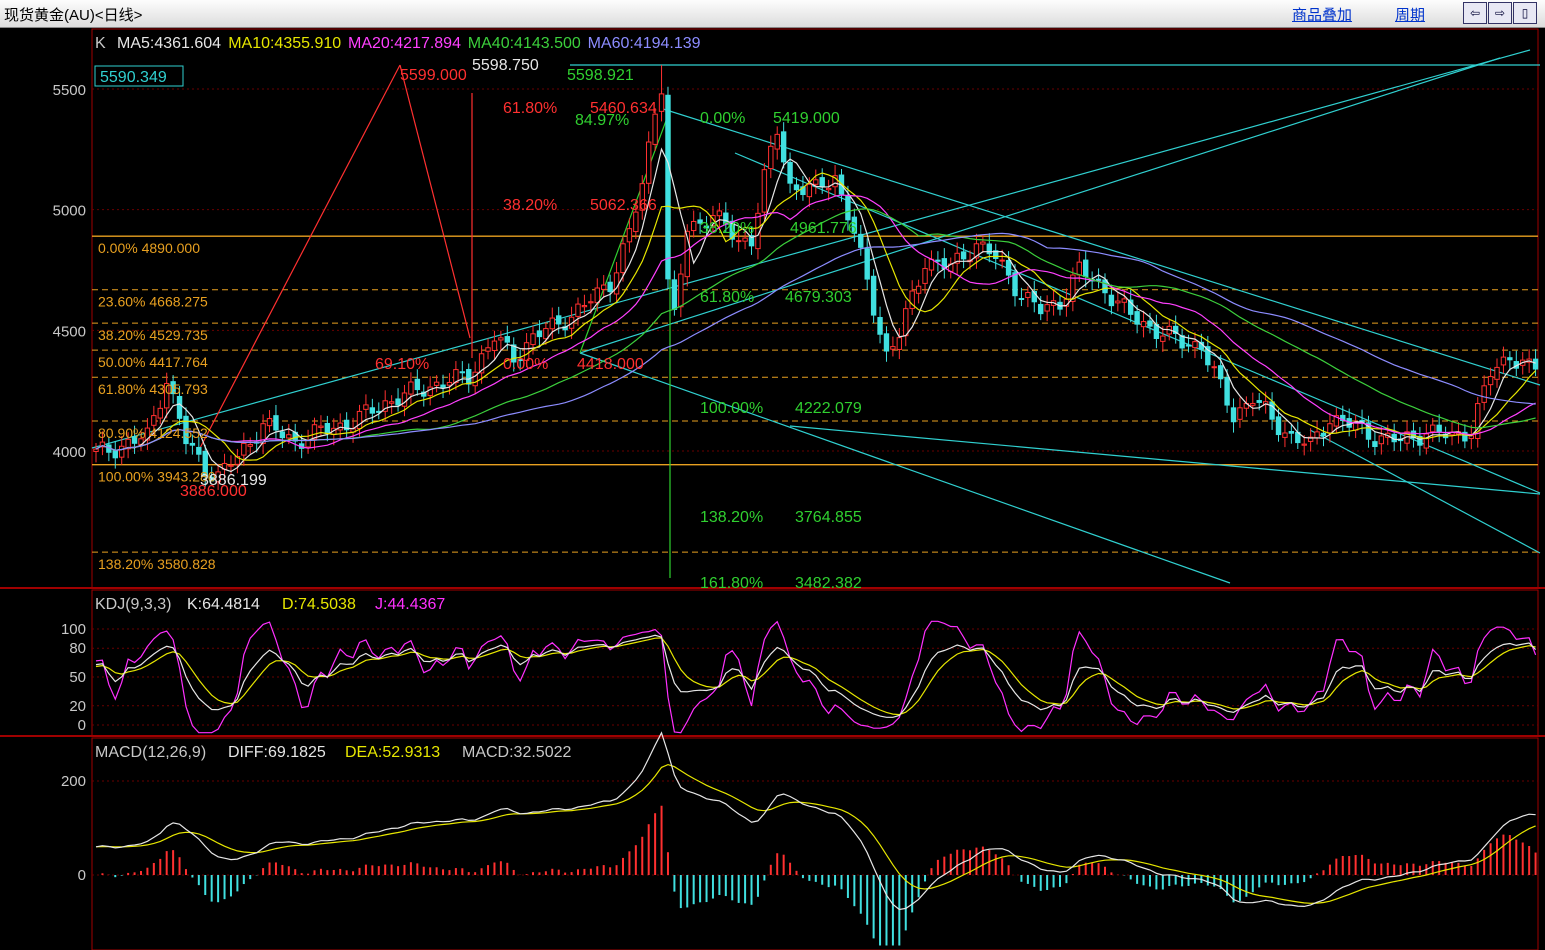  I want to click on maximize-icon: ▯, so click(1525, 13).